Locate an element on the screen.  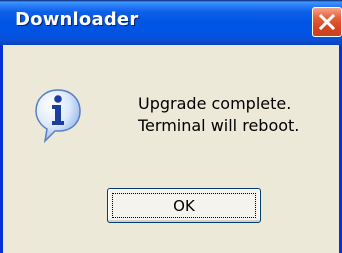
close-button is located at coordinates (327, 22).